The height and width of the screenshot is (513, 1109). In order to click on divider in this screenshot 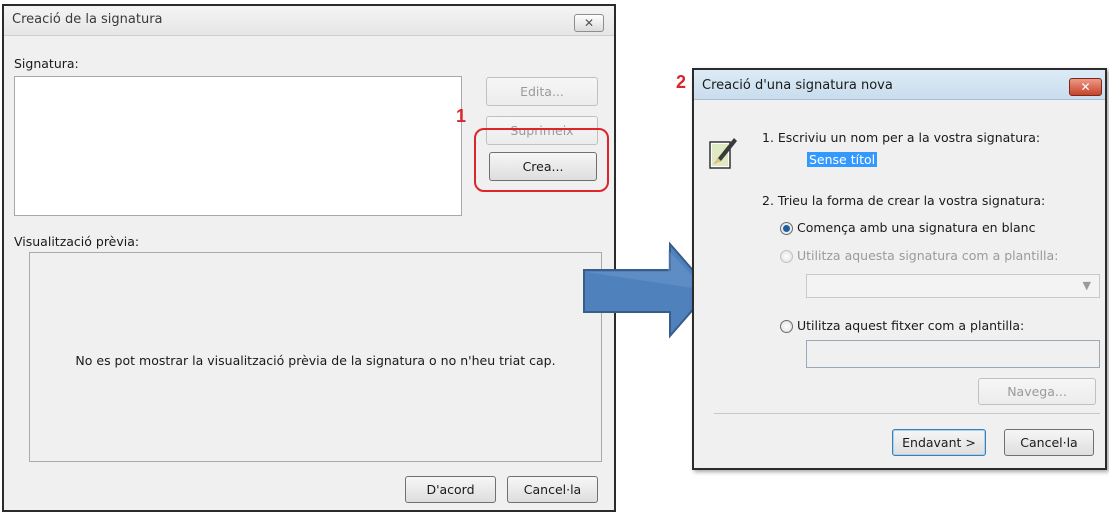, I will do `click(907, 413)`.